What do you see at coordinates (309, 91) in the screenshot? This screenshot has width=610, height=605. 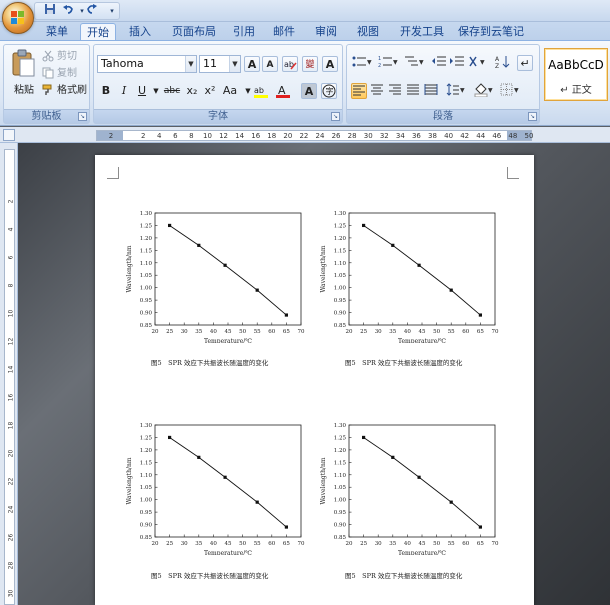 I see `character-shading-icon: A` at bounding box center [309, 91].